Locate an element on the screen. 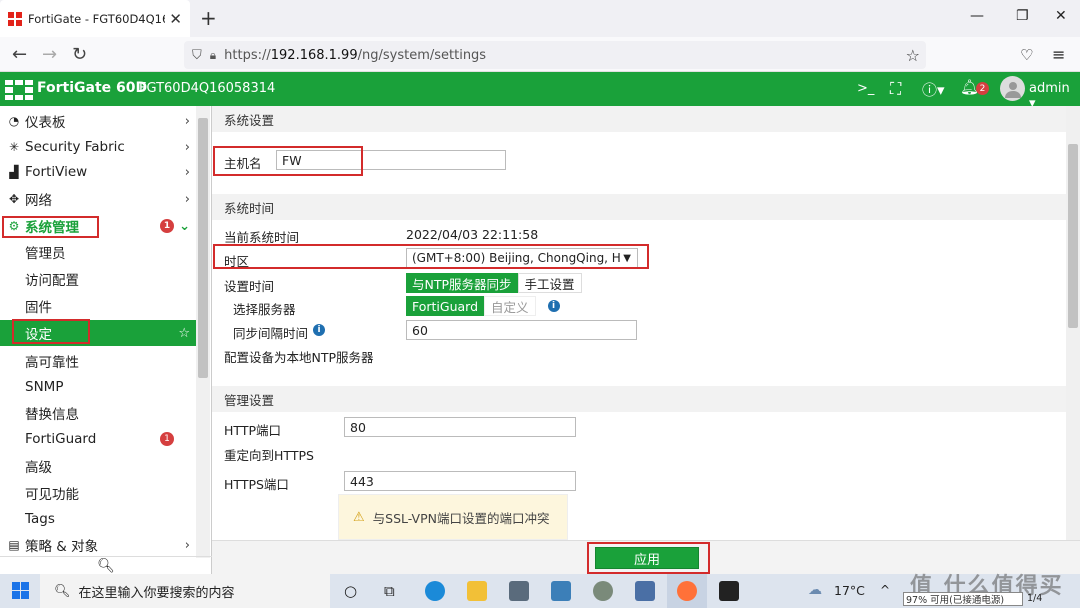 The height and width of the screenshot is (608, 1080). task-view-icon: ⧉ is located at coordinates (389, 591).